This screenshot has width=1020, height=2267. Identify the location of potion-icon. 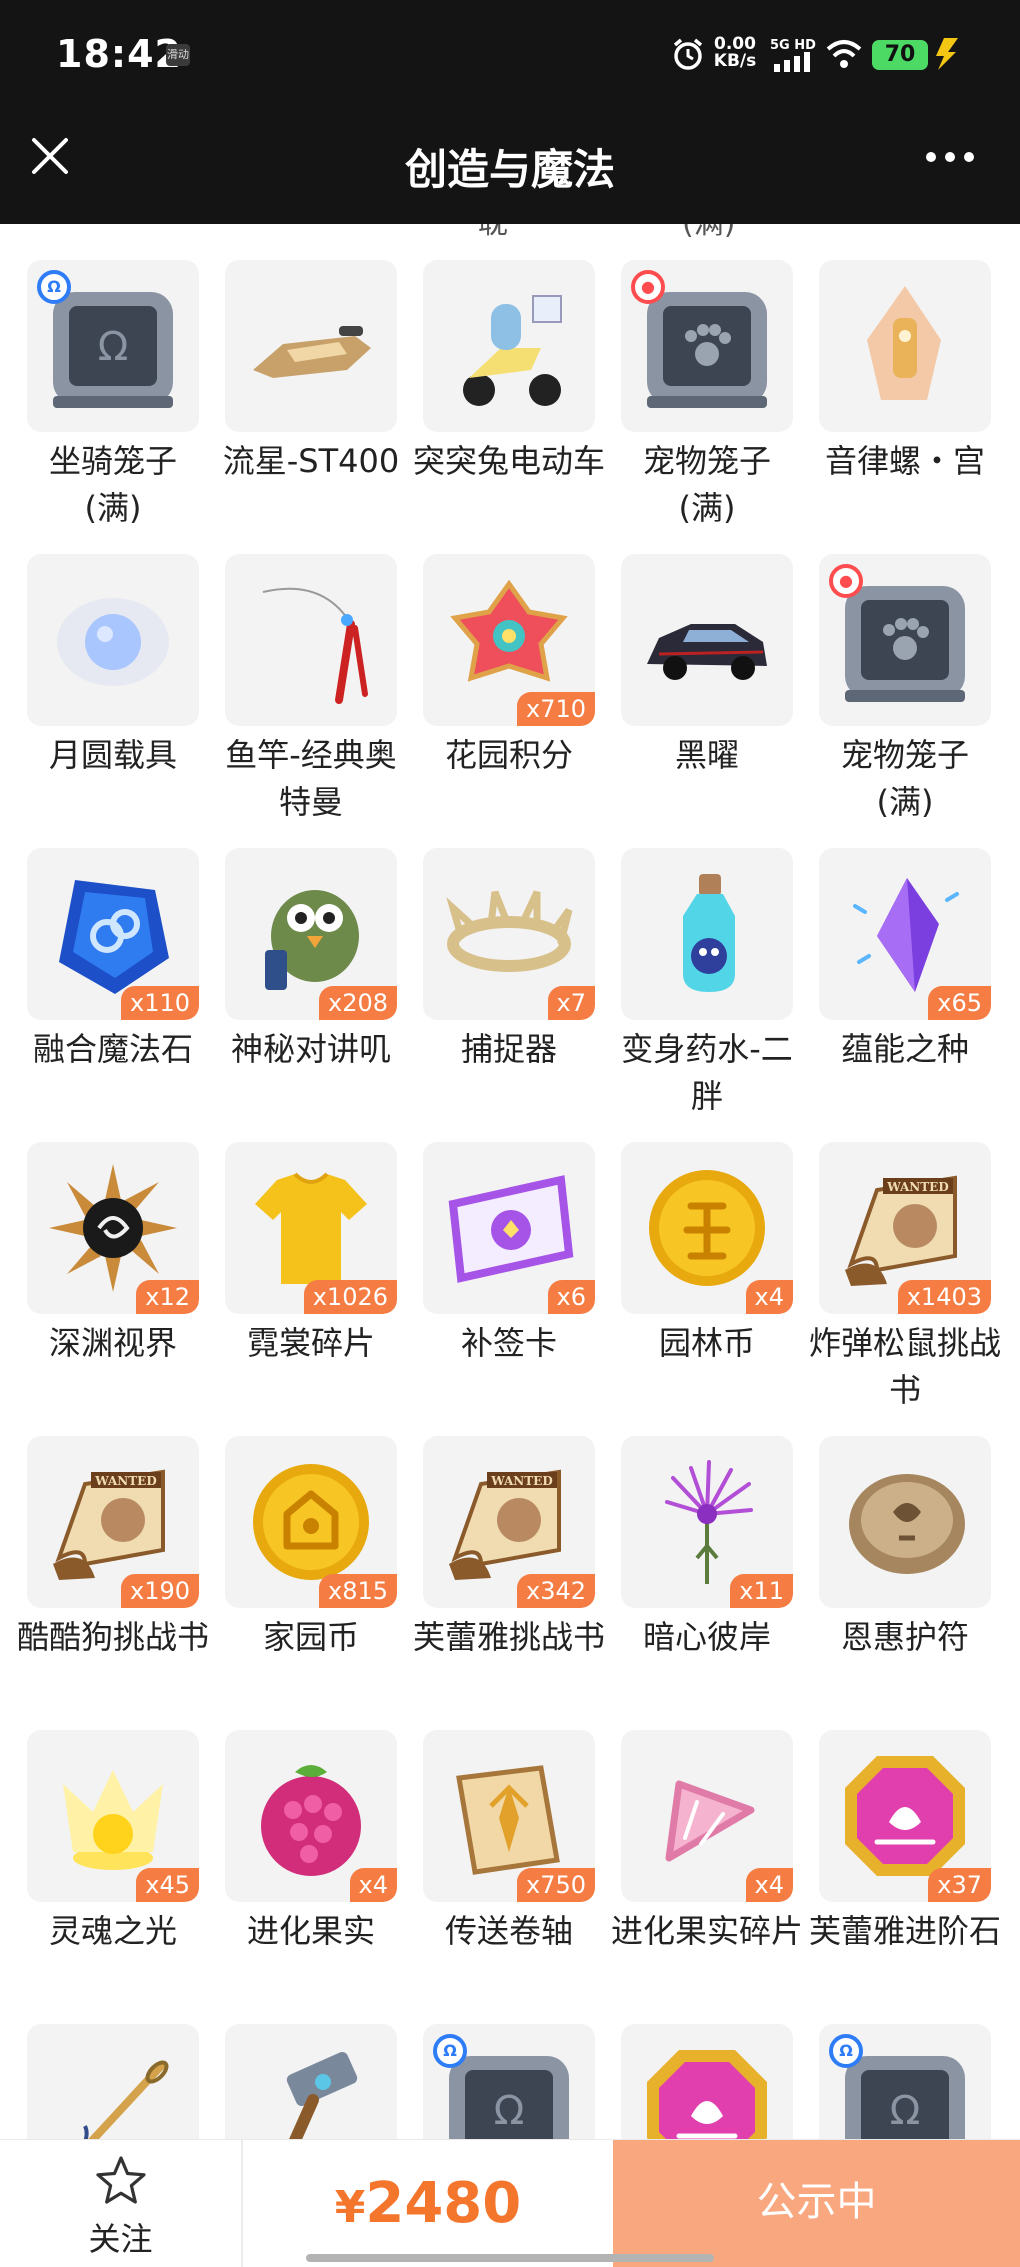
(709, 933).